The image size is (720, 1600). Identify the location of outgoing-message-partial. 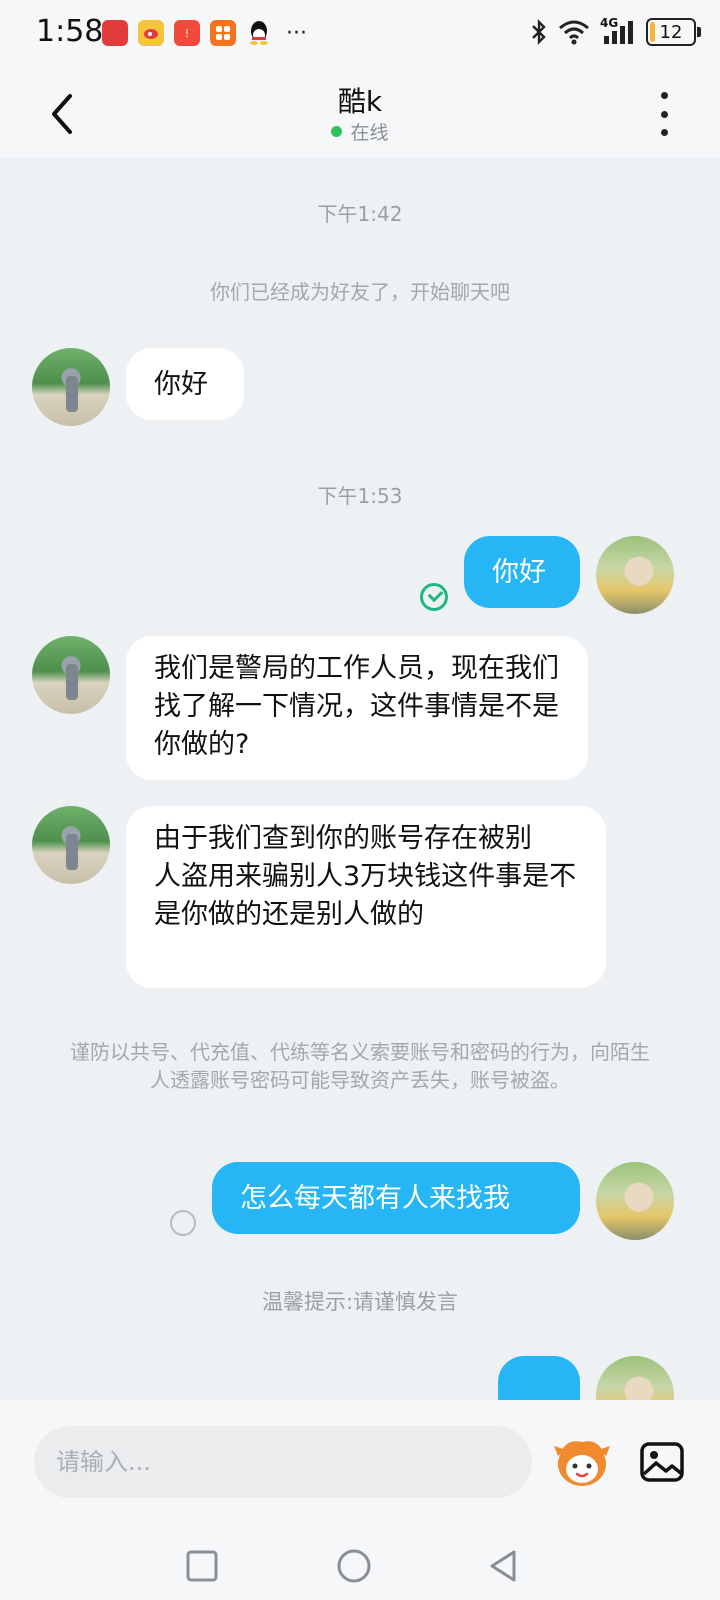
(539, 1378).